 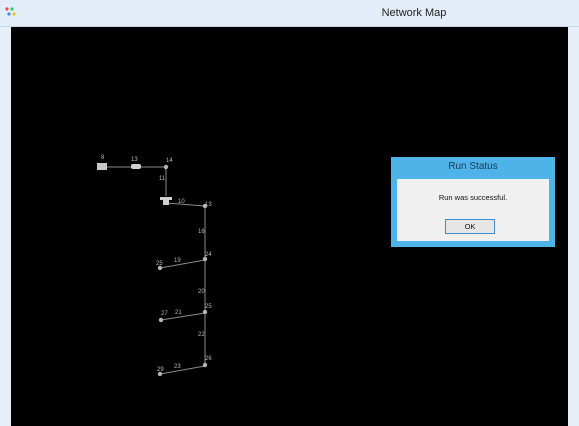 I want to click on run-status-dialog: Run Status Run was successful. OK, so click(x=473, y=202).